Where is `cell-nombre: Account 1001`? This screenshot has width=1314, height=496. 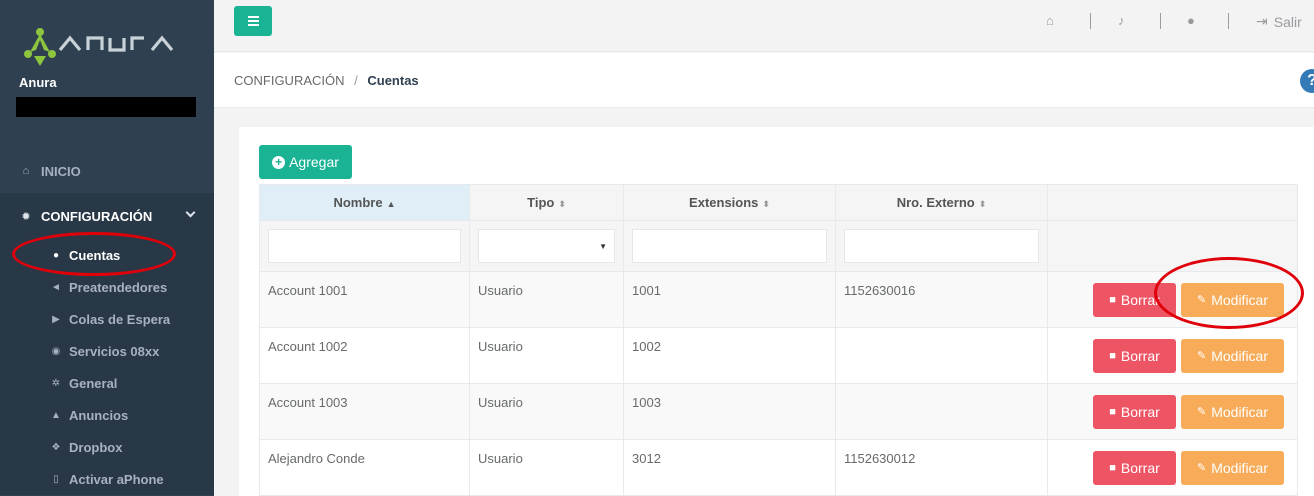
cell-nombre: Account 1001 is located at coordinates (364, 299).